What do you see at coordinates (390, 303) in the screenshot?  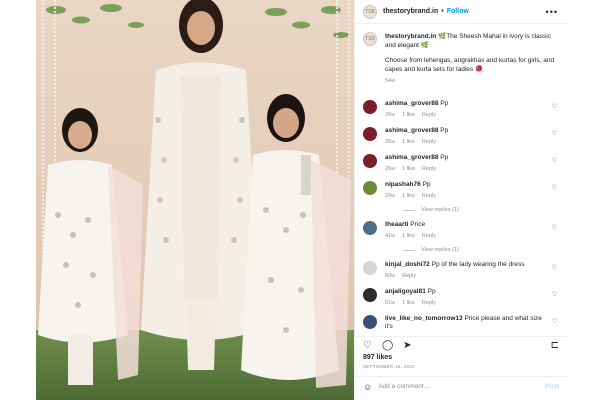 I see `comment-time: 51w` at bounding box center [390, 303].